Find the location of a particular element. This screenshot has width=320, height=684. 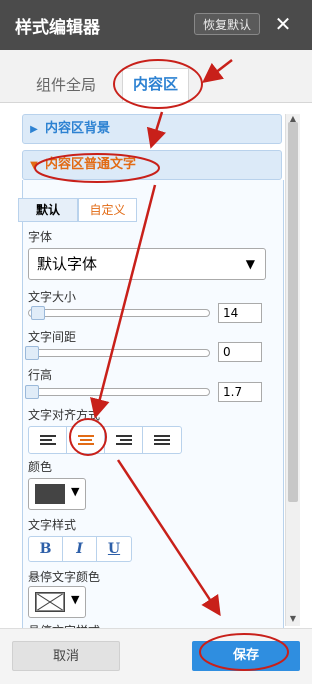

color-chip is located at coordinates (50, 494).